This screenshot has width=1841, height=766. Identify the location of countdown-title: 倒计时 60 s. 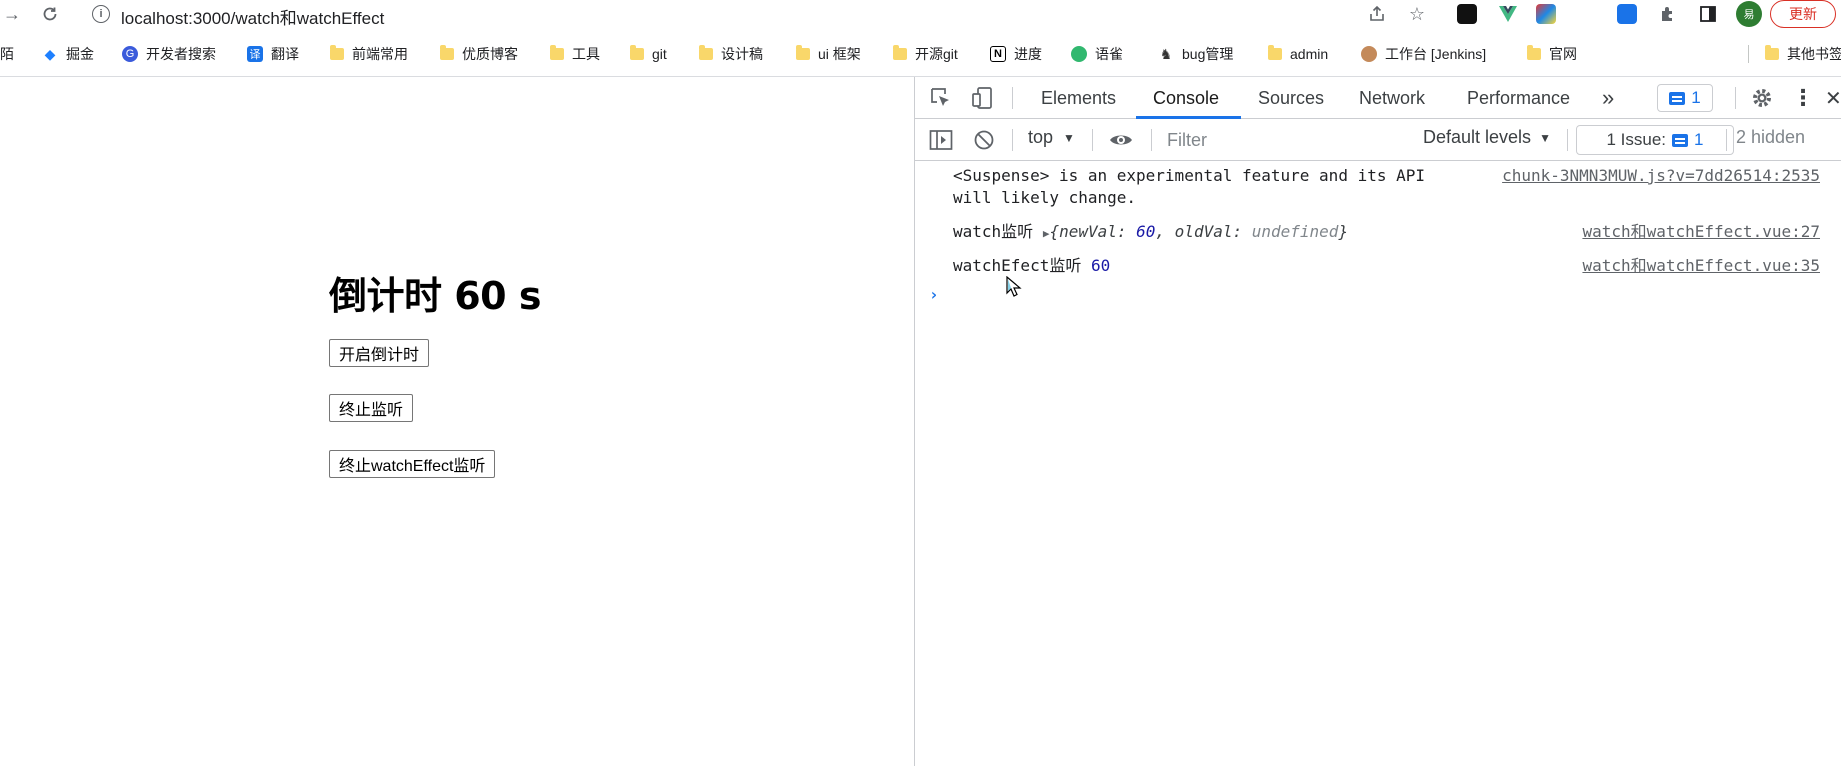
(435, 296).